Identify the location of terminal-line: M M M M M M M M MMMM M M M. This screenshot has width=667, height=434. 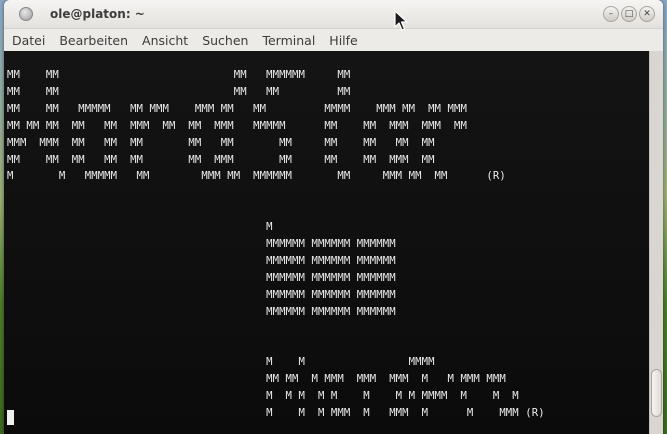
(263, 396).